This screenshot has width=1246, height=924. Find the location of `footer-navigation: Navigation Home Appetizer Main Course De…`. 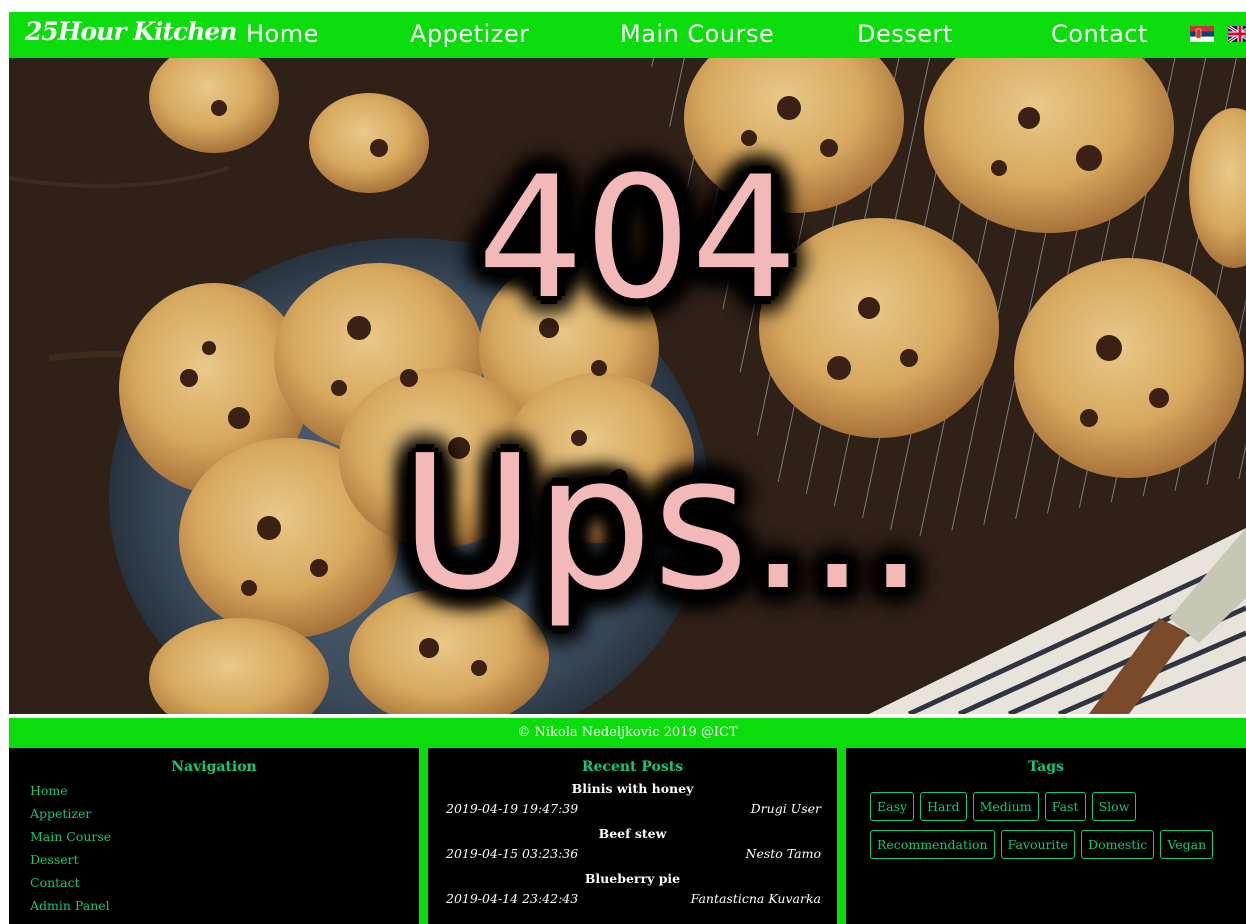

footer-navigation: Navigation Home Appetizer Main Course De… is located at coordinates (214, 836).